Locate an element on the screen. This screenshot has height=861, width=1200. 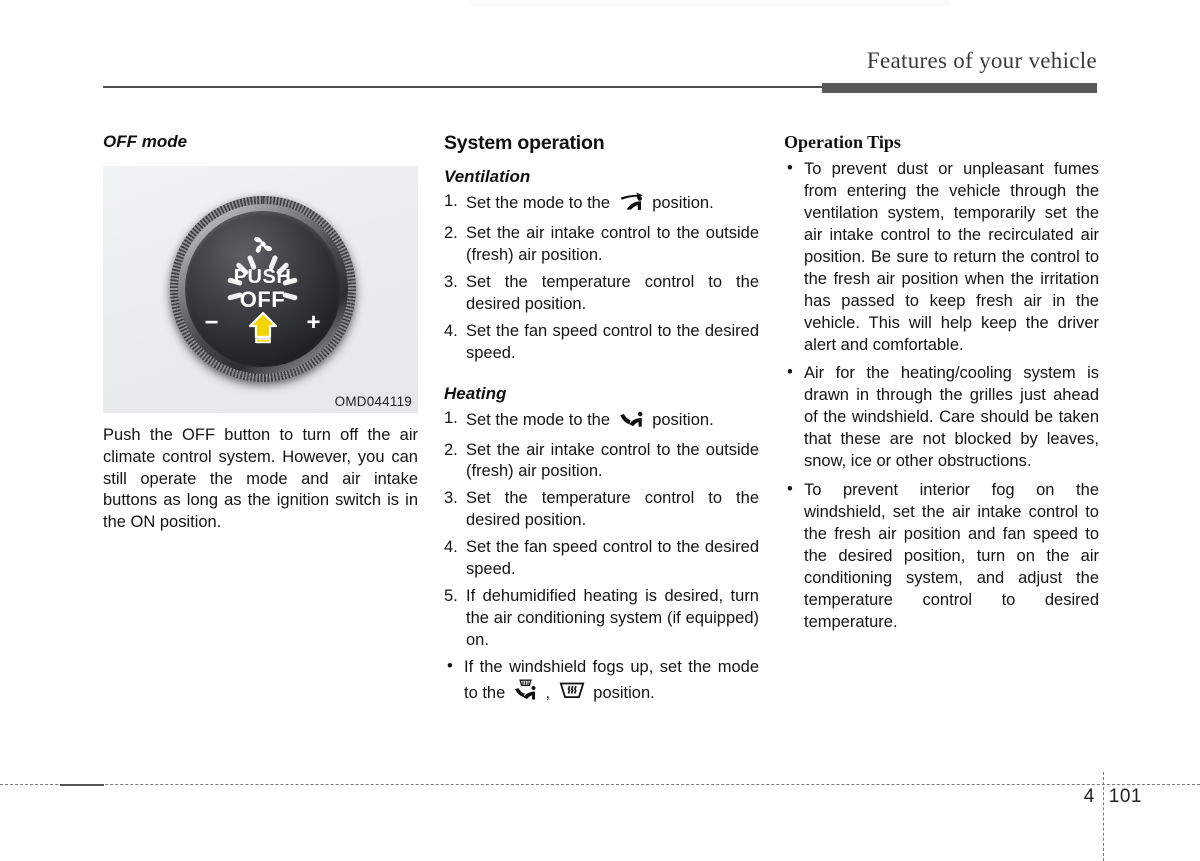
knob-minus-label: − is located at coordinates (211, 322).